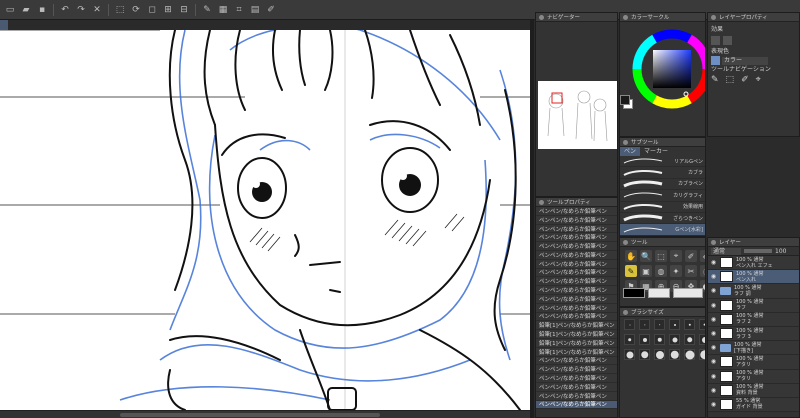 This screenshot has width=800, height=418. Describe the element at coordinates (726, 251) in the screenshot. I see `blend-mode-select: 通常` at that location.